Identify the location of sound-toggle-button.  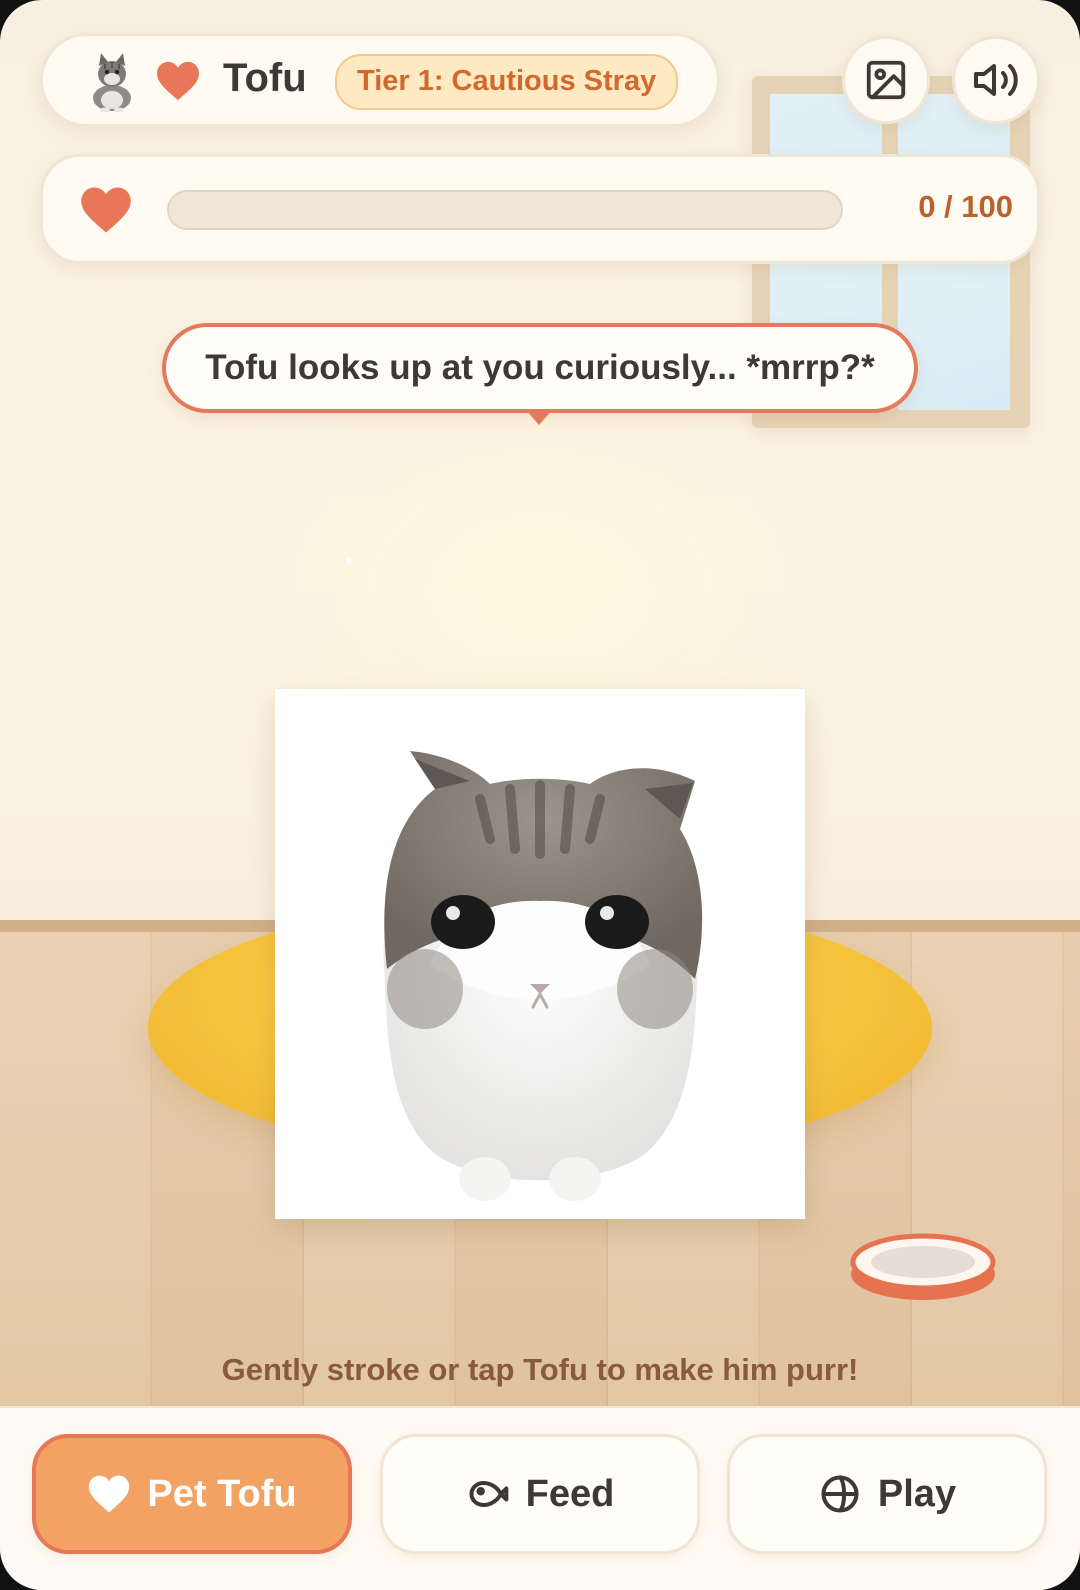
(996, 80).